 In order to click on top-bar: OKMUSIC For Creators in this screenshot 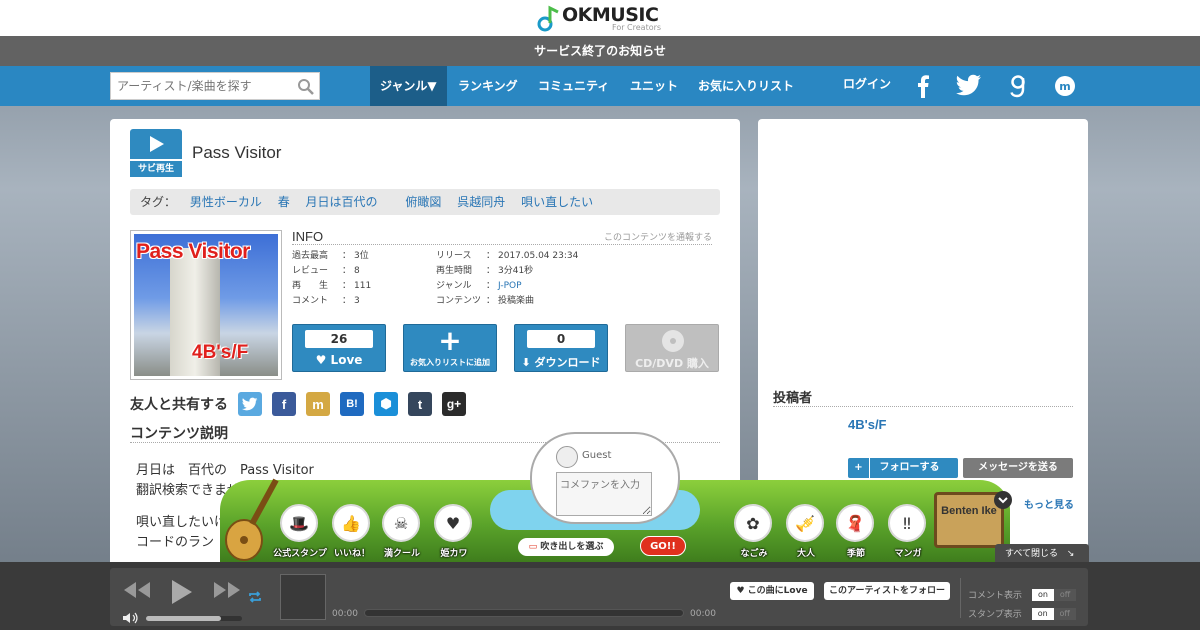, I will do `click(600, 18)`.